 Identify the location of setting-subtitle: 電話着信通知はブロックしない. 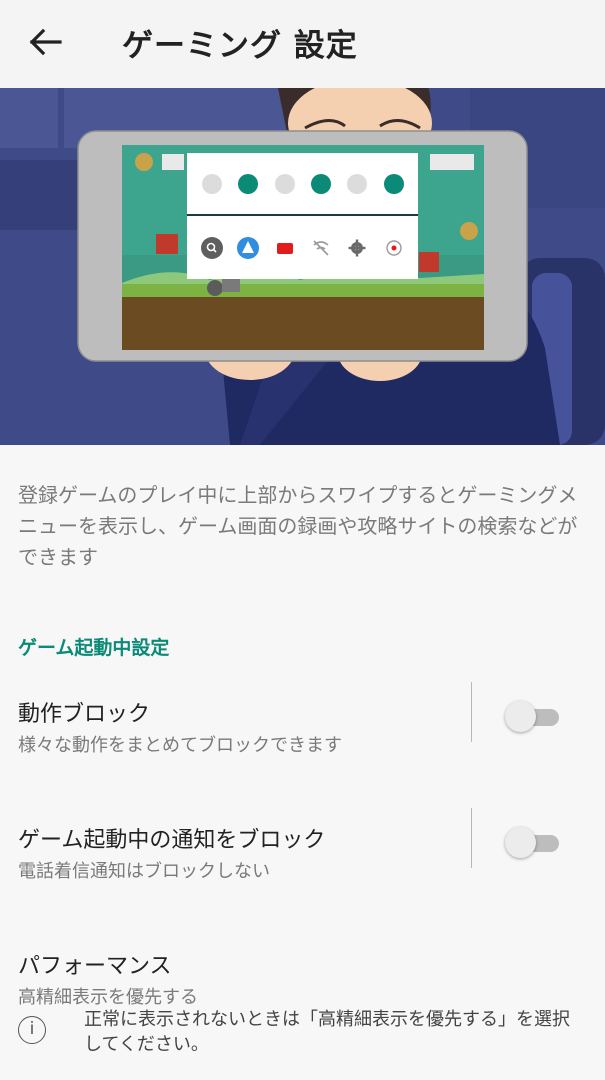
(144, 871).